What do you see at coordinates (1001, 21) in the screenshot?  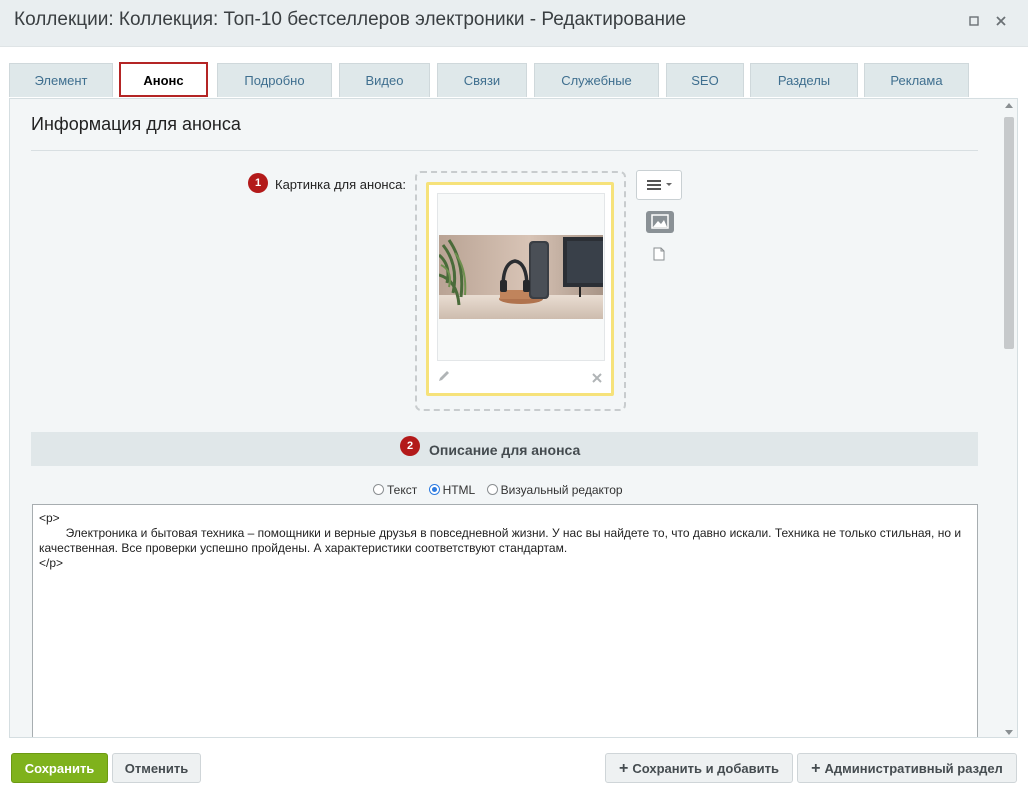 I see `close-icon` at bounding box center [1001, 21].